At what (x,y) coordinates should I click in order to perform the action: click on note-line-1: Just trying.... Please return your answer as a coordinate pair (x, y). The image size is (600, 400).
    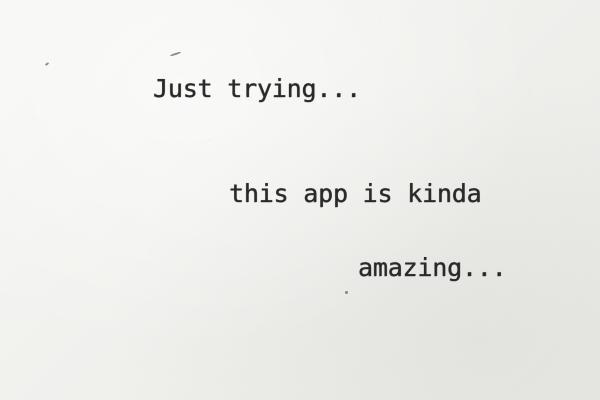
    Looking at the image, I should click on (257, 88).